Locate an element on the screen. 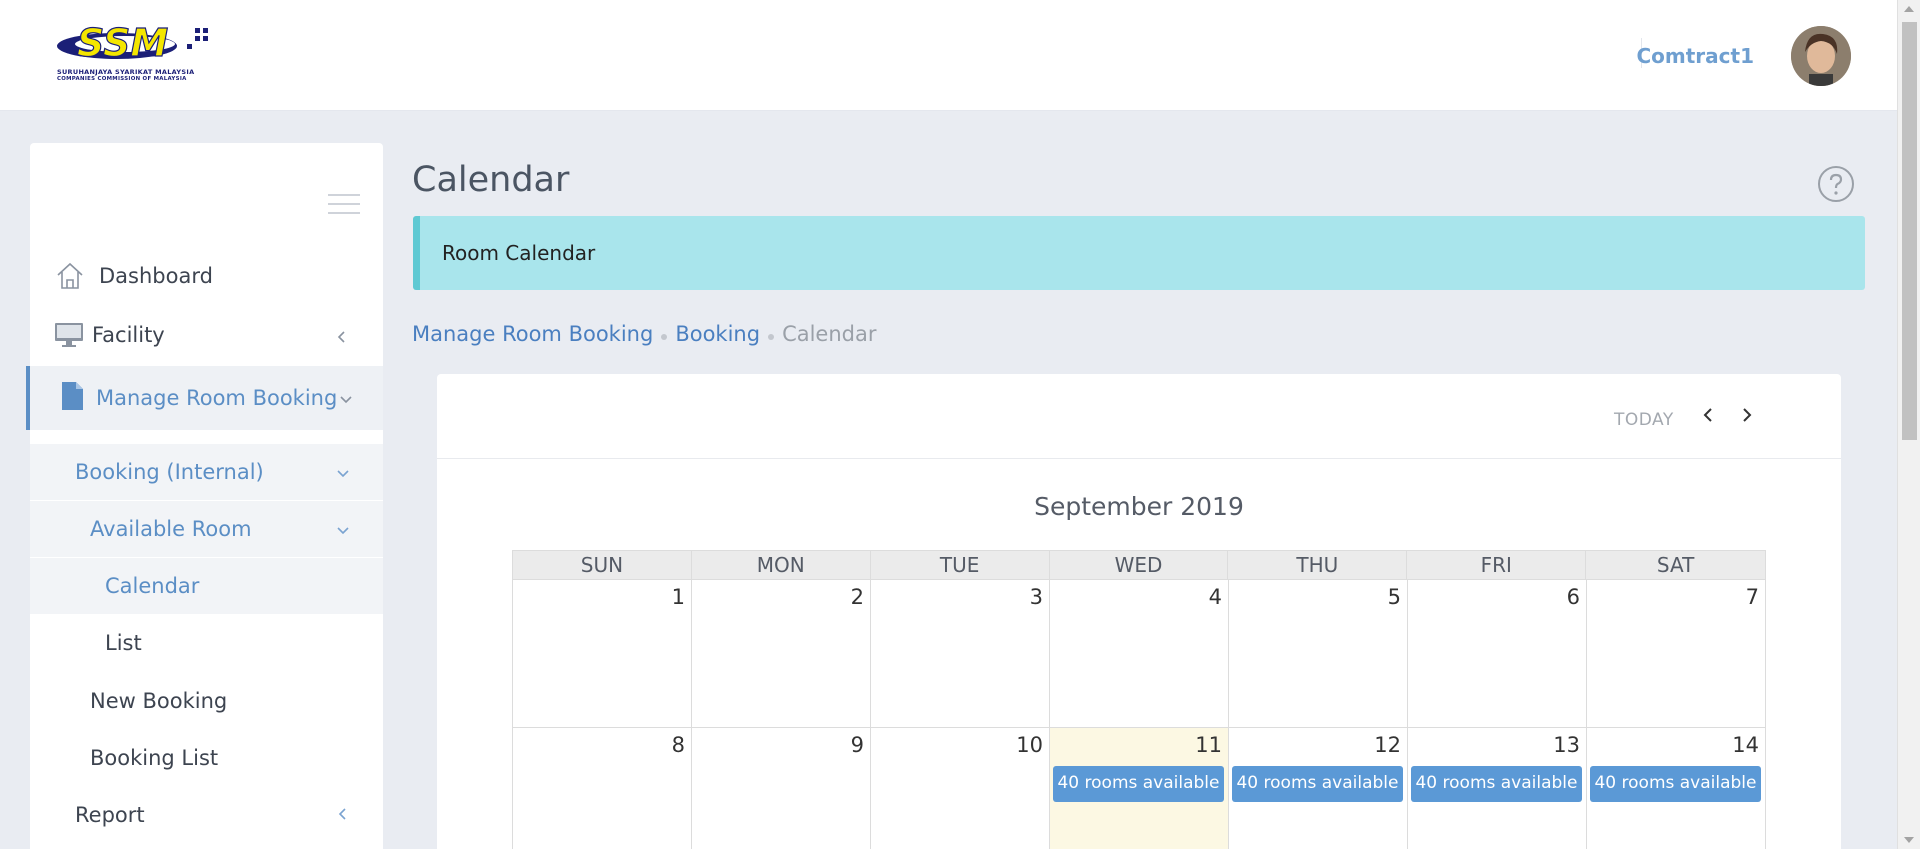 This screenshot has height=849, width=1920. sidebar-item-label: New Booking is located at coordinates (159, 701).